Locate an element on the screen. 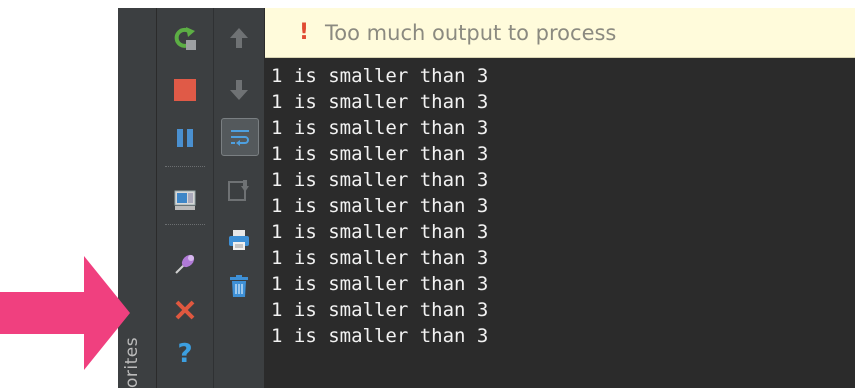 The image size is (855, 388). clear-all-icon is located at coordinates (239, 286).